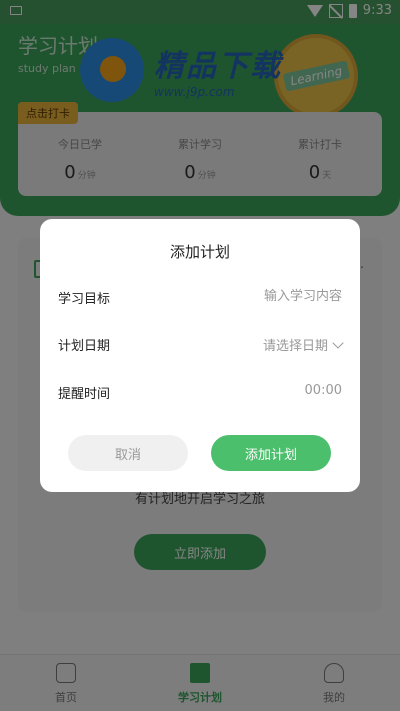  Describe the element at coordinates (323, 390) in the screenshot. I see `reminder-time-picker: 00:00` at that location.